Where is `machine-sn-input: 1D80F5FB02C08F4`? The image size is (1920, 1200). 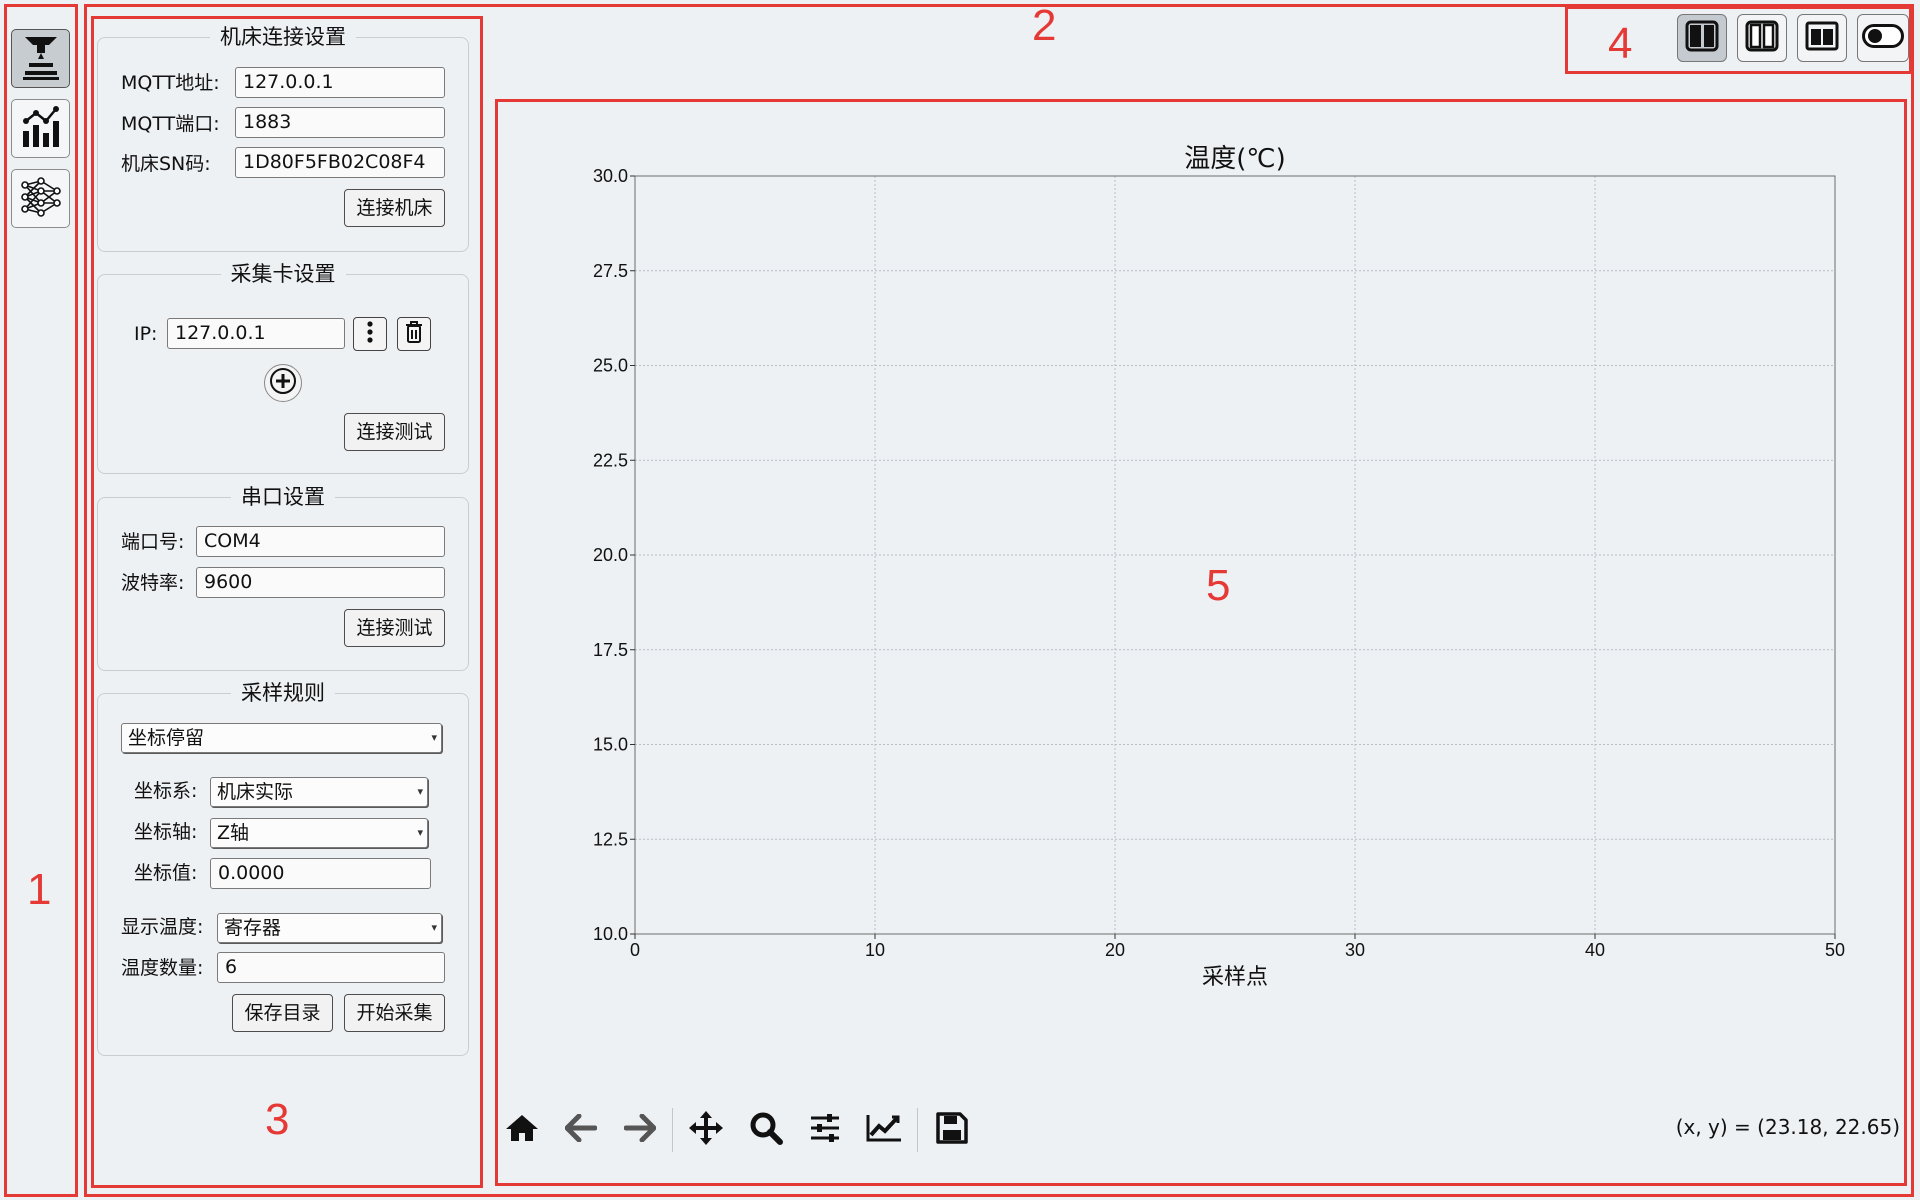
machine-sn-input: 1D80F5FB02C08F4 is located at coordinates (340, 162).